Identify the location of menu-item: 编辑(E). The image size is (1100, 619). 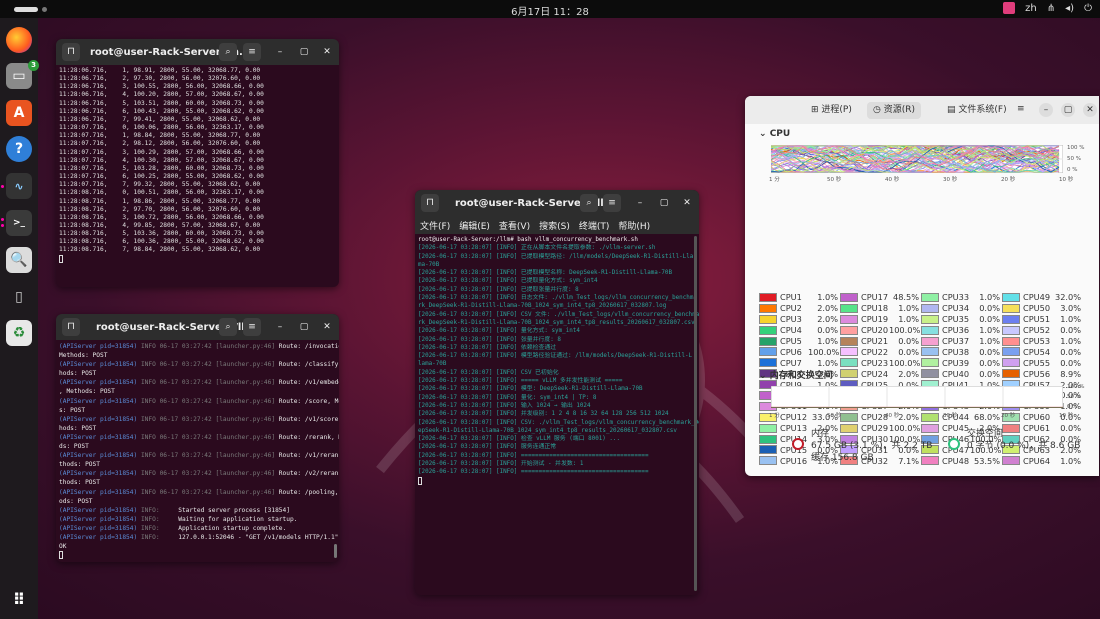
(474, 225).